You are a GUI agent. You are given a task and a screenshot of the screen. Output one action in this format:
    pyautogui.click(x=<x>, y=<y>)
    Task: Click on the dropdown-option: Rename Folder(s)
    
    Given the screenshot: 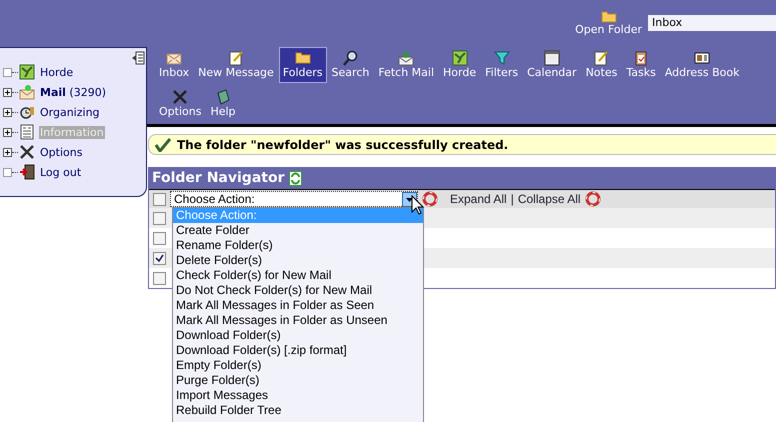 What is the action you would take?
    pyautogui.click(x=298, y=245)
    